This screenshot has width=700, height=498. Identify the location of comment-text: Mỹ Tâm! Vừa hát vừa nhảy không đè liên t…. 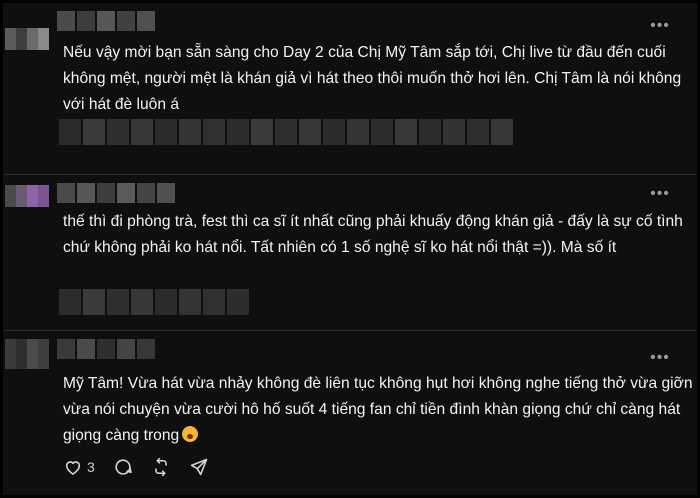
(378, 409).